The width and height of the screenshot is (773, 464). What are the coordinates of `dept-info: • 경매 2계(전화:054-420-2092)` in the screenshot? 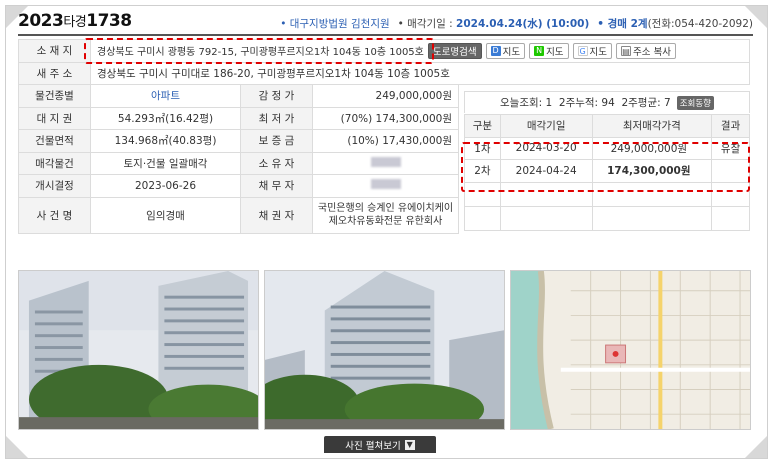 It's located at (675, 23).